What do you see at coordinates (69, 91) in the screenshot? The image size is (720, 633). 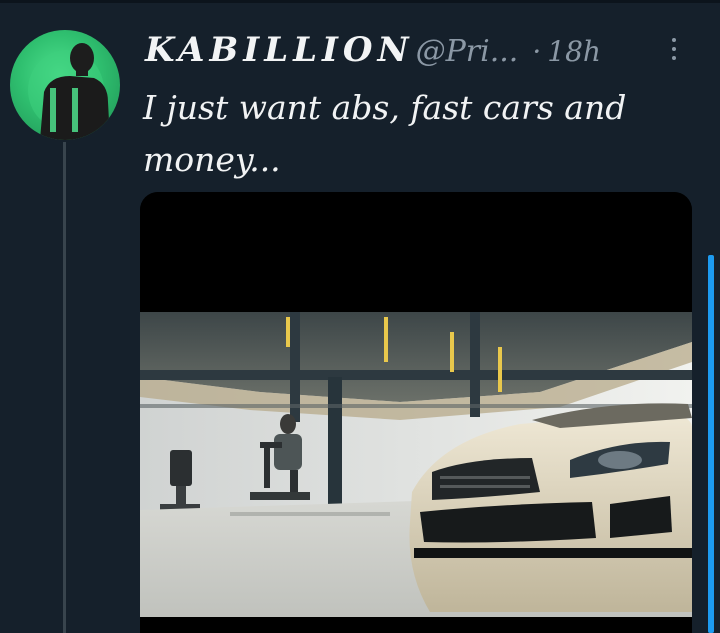 I see `avatar-silhouette-icon` at bounding box center [69, 91].